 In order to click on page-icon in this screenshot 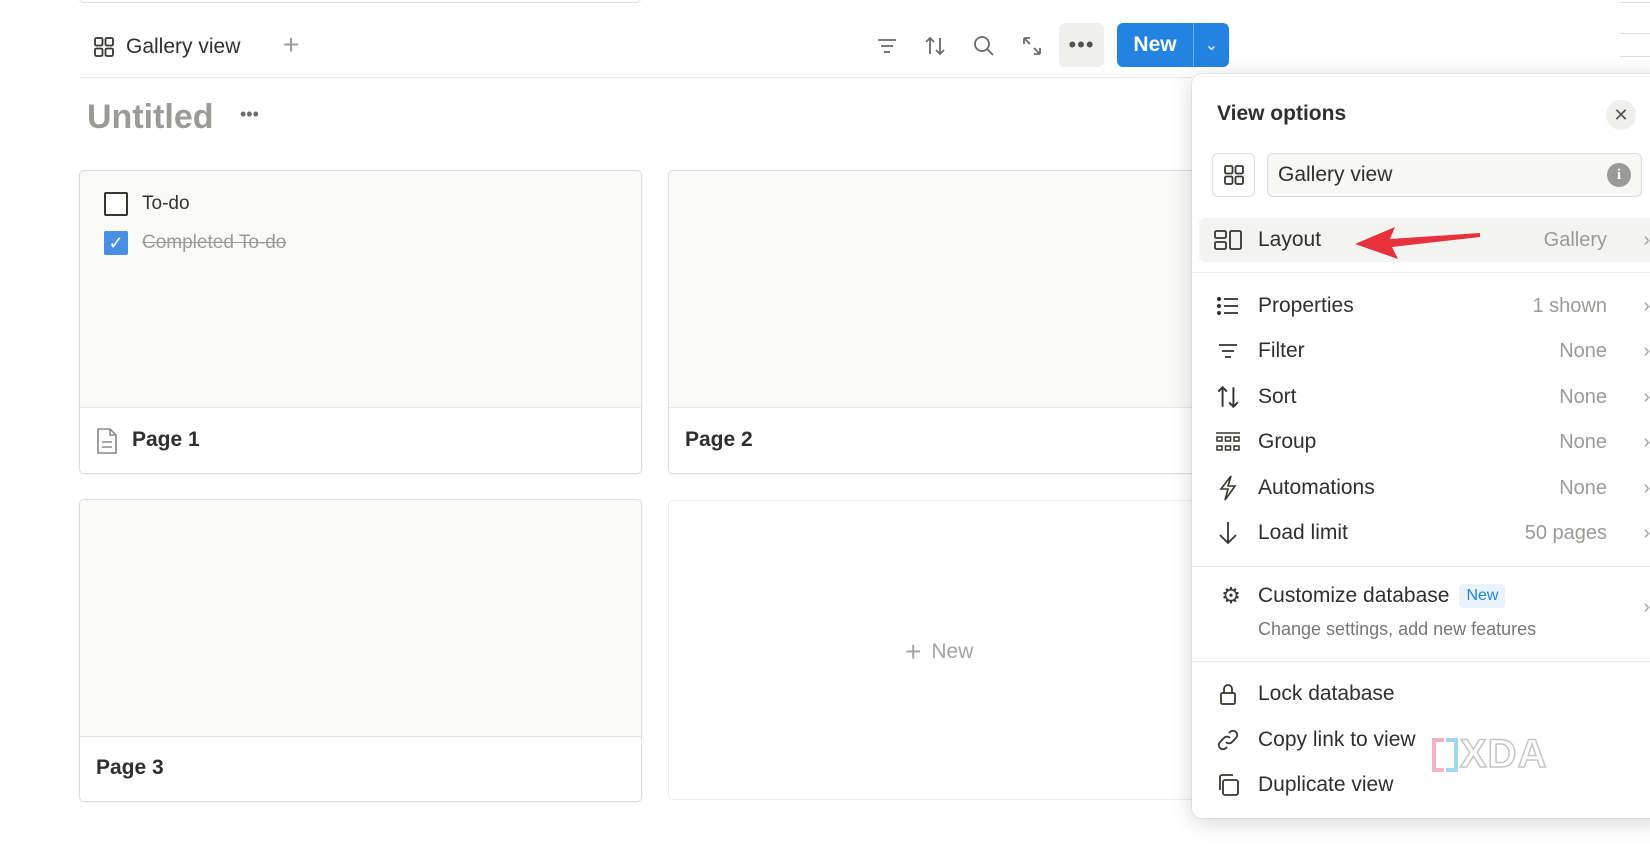, I will do `click(107, 441)`.